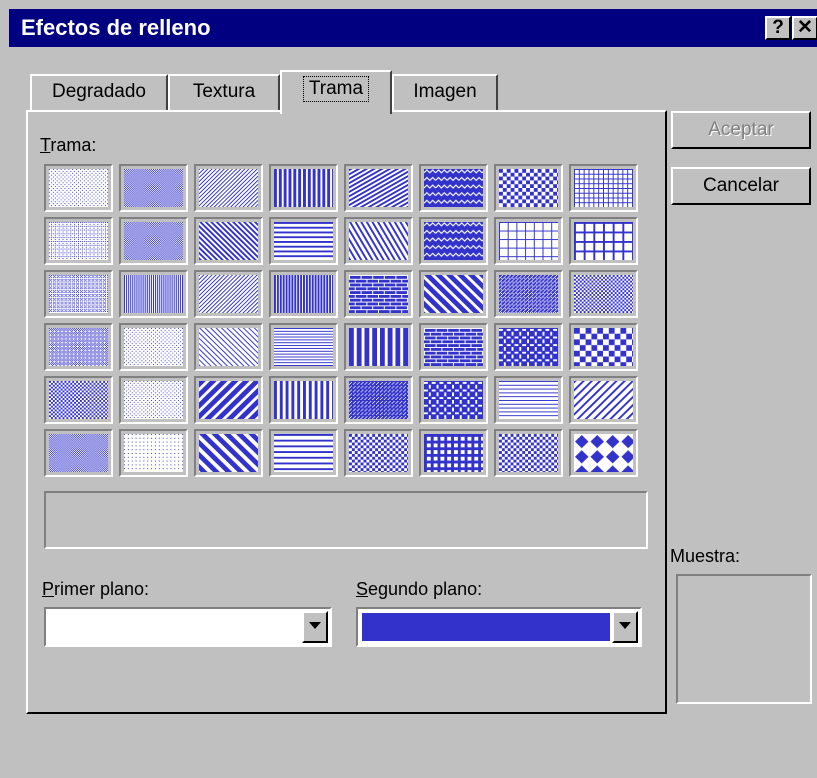 Image resolution: width=817 pixels, height=778 pixels. Describe the element at coordinates (705, 556) in the screenshot. I see `preview-label: Muestra:` at that location.